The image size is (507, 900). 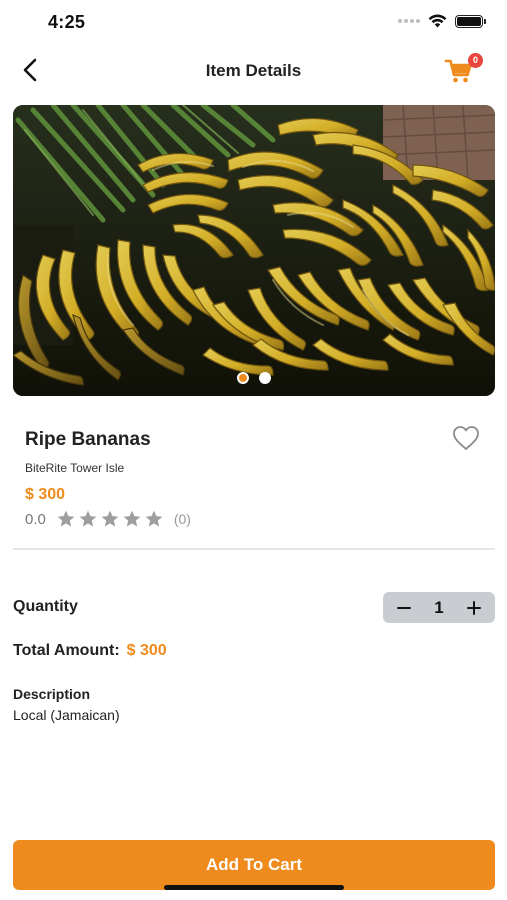 What do you see at coordinates (409, 21) in the screenshot?
I see `cellular-signal-icon` at bounding box center [409, 21].